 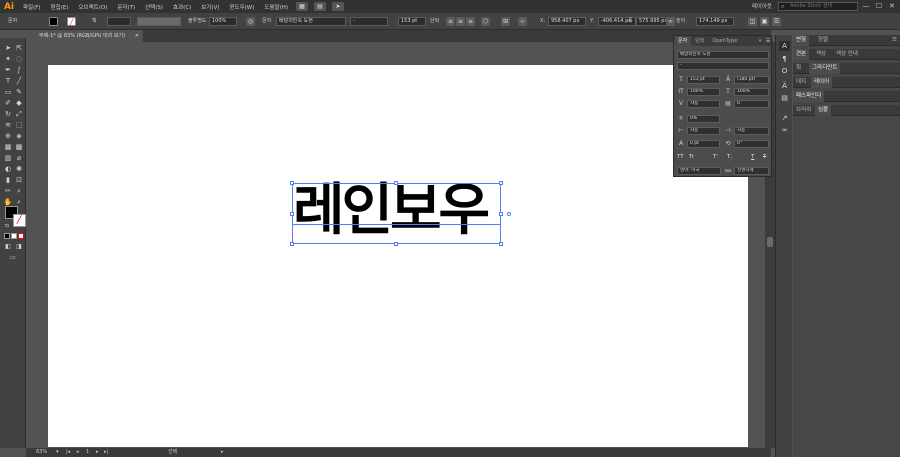 I want to click on paragraph-panel-icon: ¶, so click(x=784, y=59).